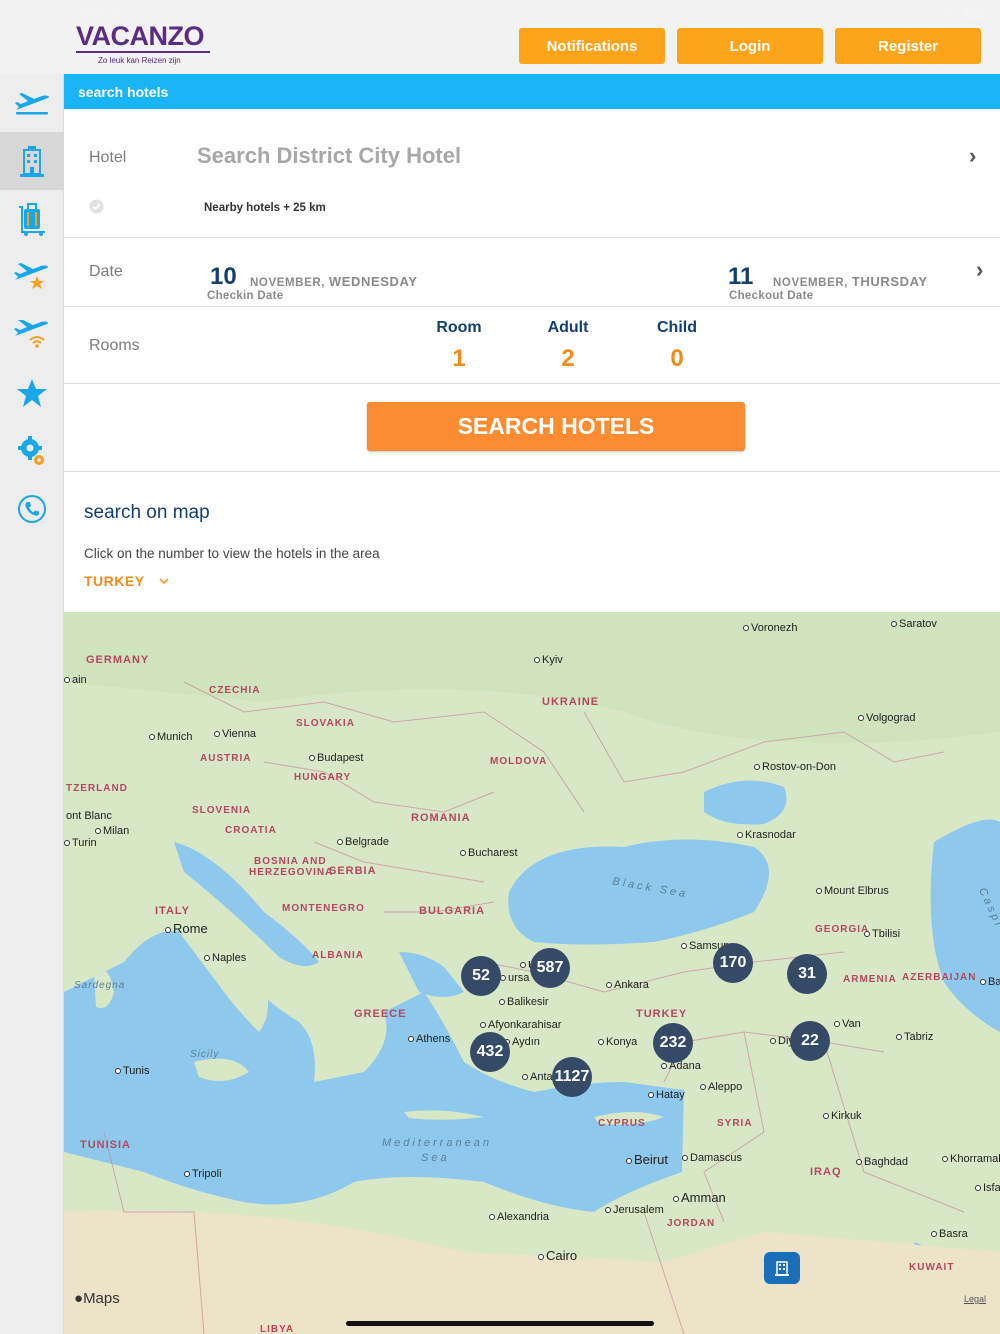 The width and height of the screenshot is (1000, 1334). Describe the element at coordinates (459, 327) in the screenshot. I see `room-label: Room` at that location.